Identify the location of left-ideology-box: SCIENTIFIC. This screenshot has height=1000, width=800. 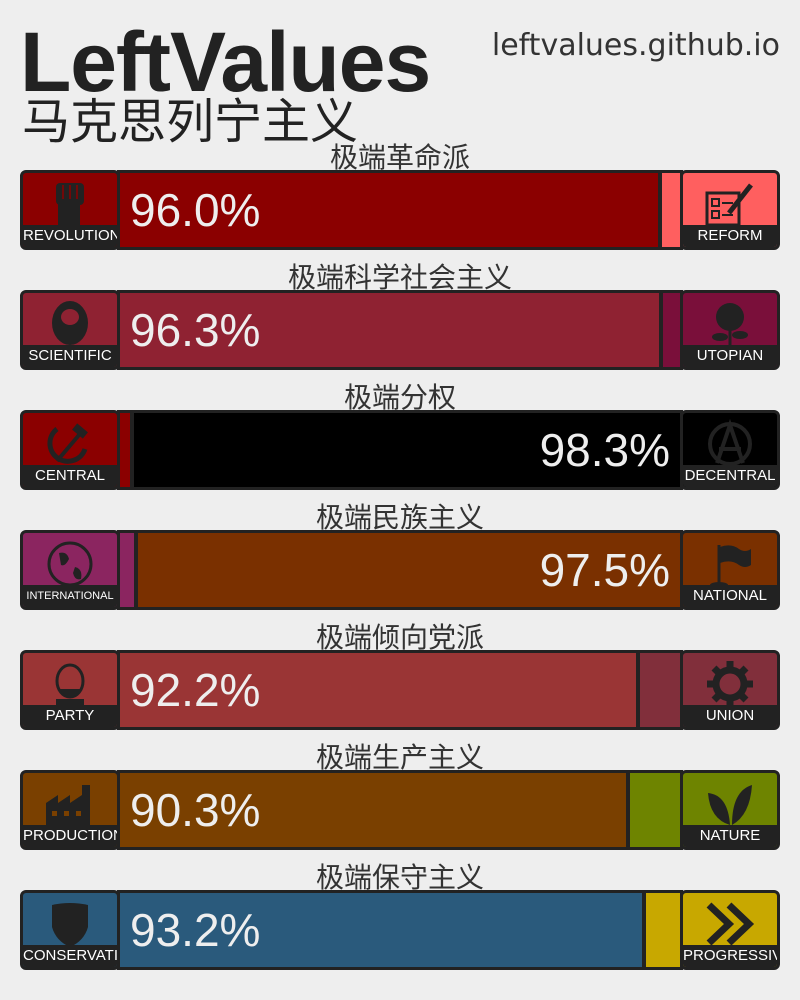
(70, 330).